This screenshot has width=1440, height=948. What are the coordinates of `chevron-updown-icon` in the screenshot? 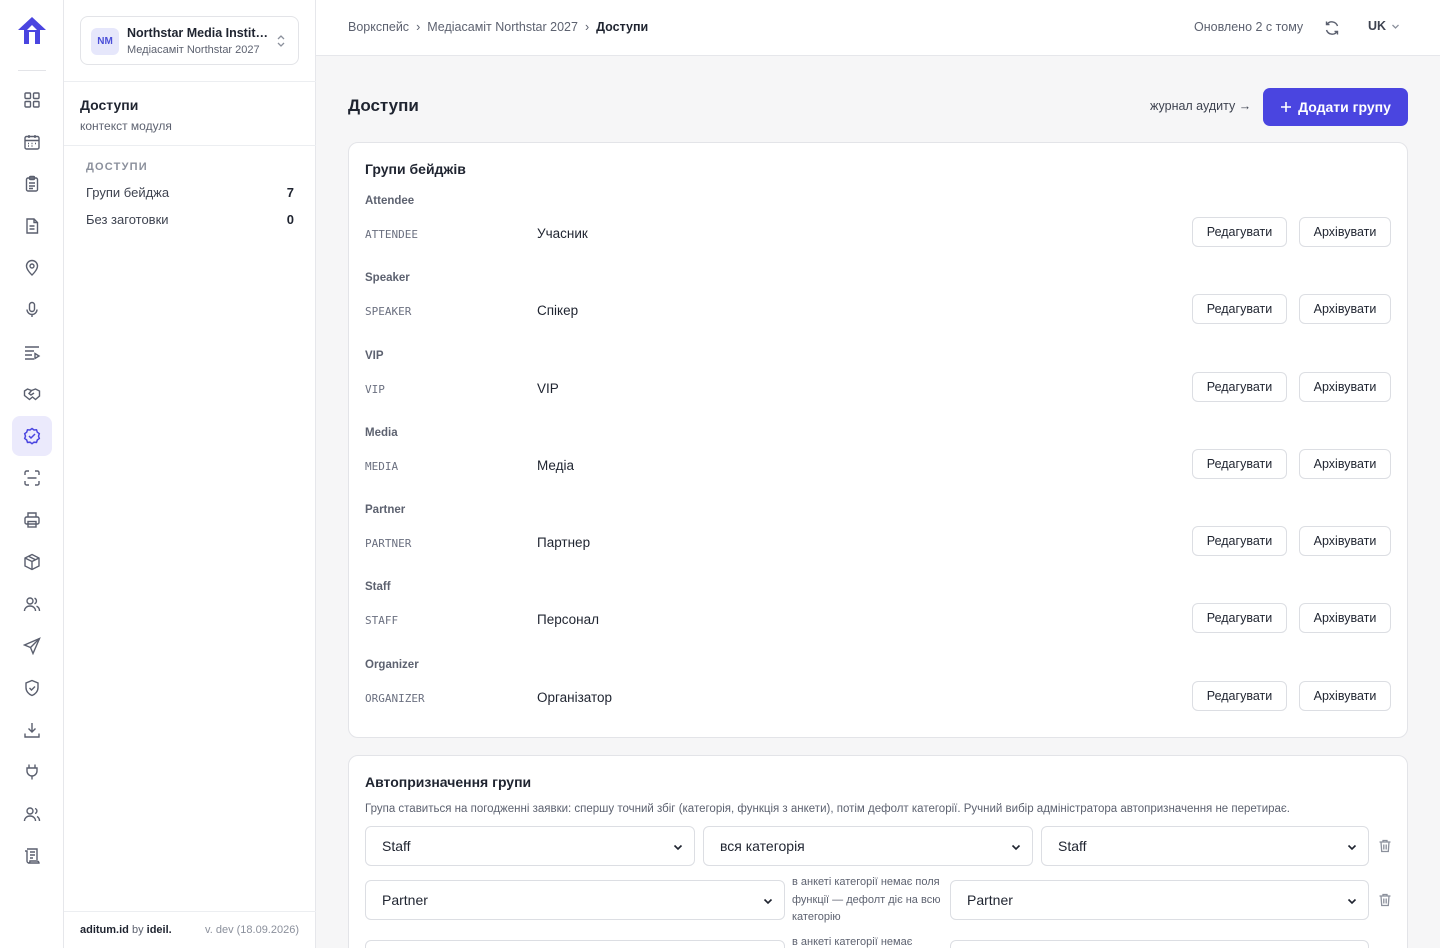 It's located at (281, 41).